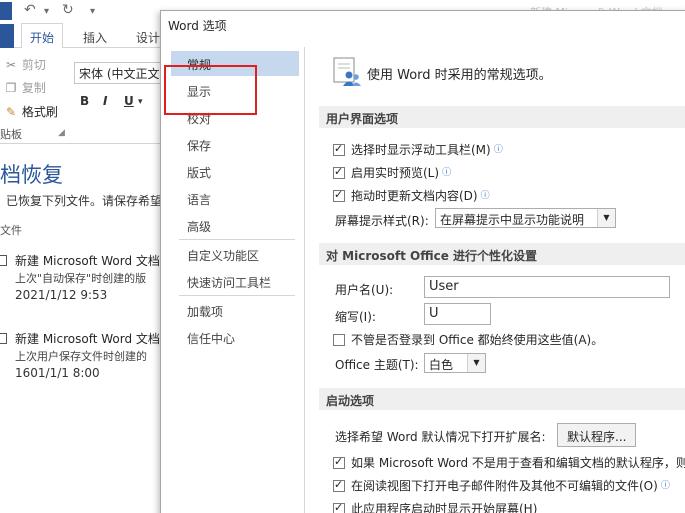 This screenshot has width=685, height=513. What do you see at coordinates (502, 117) in the screenshot?
I see `section-ui-options: 用户界面选项` at bounding box center [502, 117].